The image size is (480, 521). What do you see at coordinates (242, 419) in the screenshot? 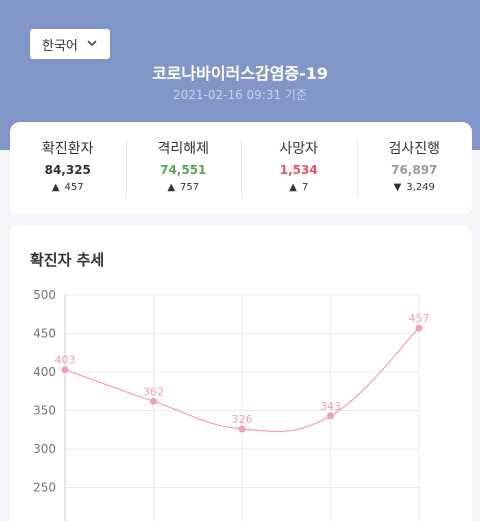
I see `data-label: 326` at bounding box center [242, 419].